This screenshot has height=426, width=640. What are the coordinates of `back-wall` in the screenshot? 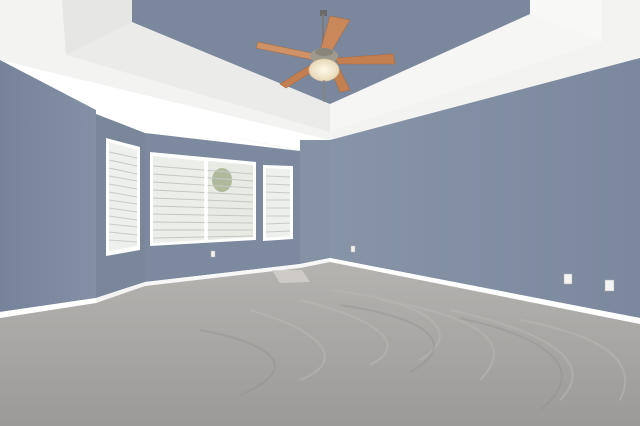 It's located at (315, 202).